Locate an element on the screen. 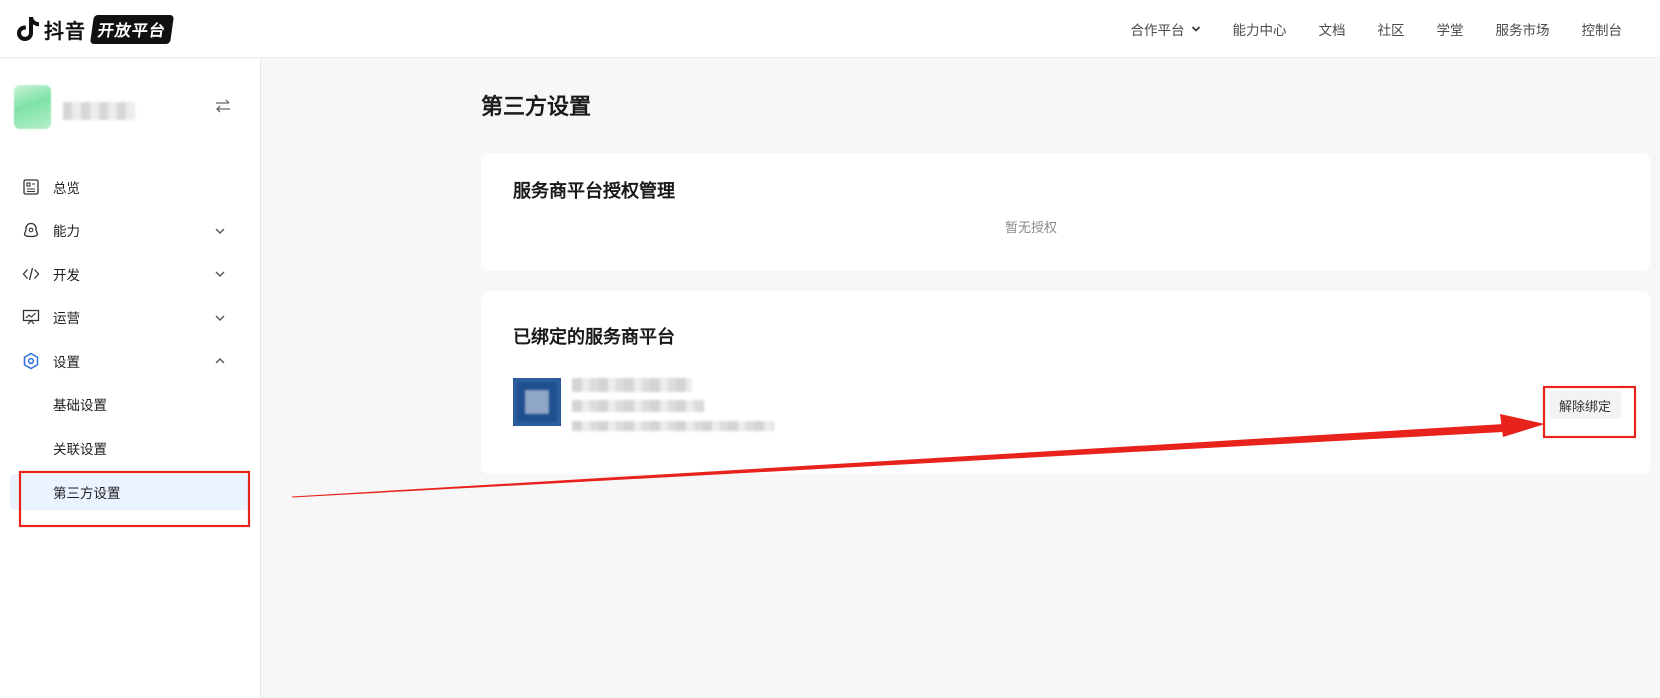  sidebar-item-operations: 运营 is located at coordinates (130, 318).